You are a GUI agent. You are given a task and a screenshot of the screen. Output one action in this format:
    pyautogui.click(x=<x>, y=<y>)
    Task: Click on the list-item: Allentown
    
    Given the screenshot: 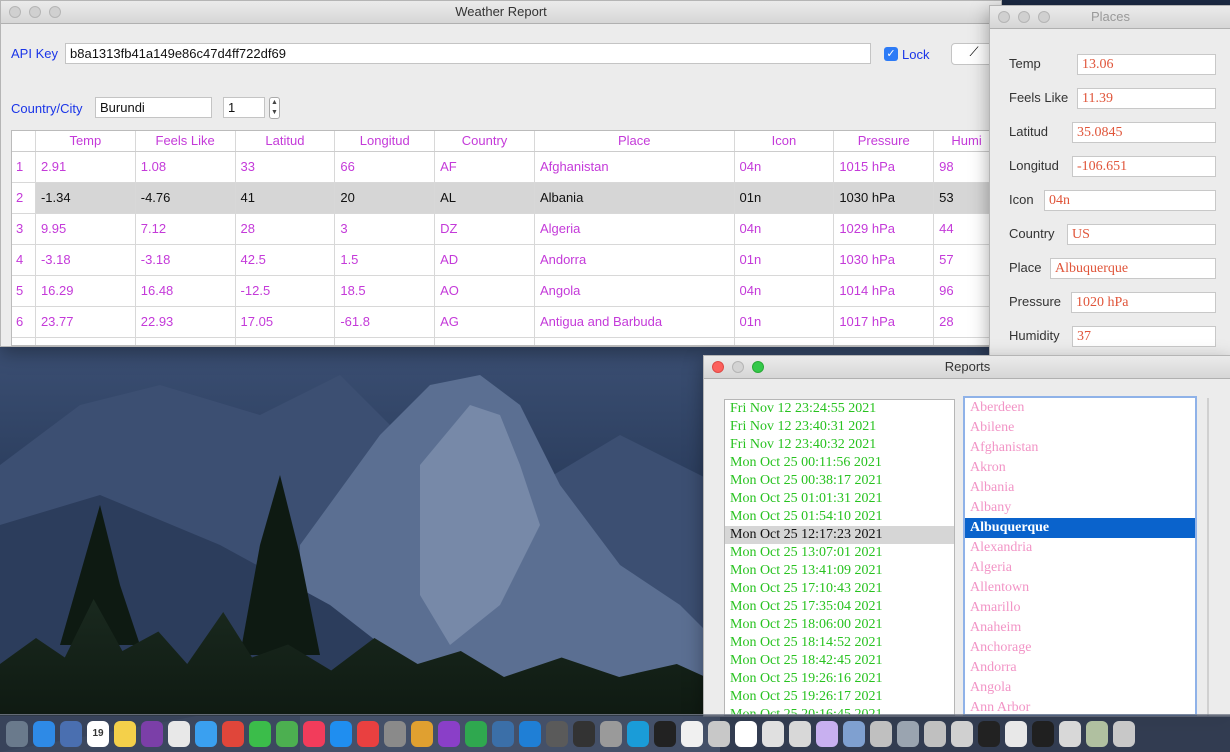 What is the action you would take?
    pyautogui.click(x=1080, y=588)
    